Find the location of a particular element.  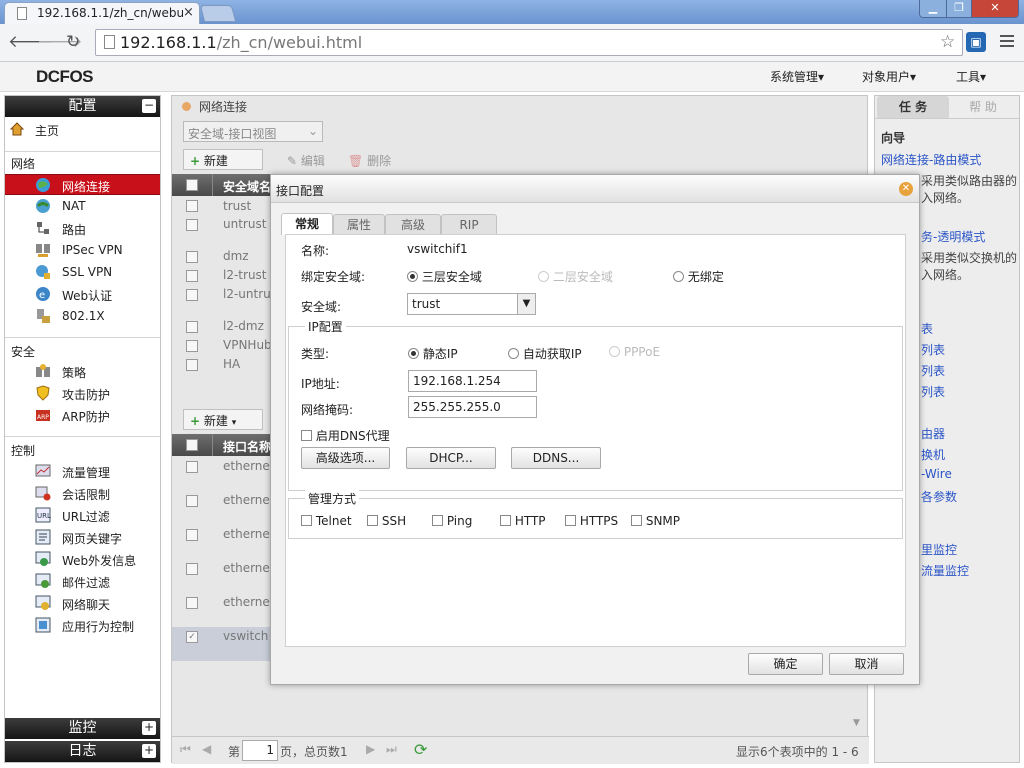

sidebar-item-session-limit: 会话限制 is located at coordinates (82, 493).